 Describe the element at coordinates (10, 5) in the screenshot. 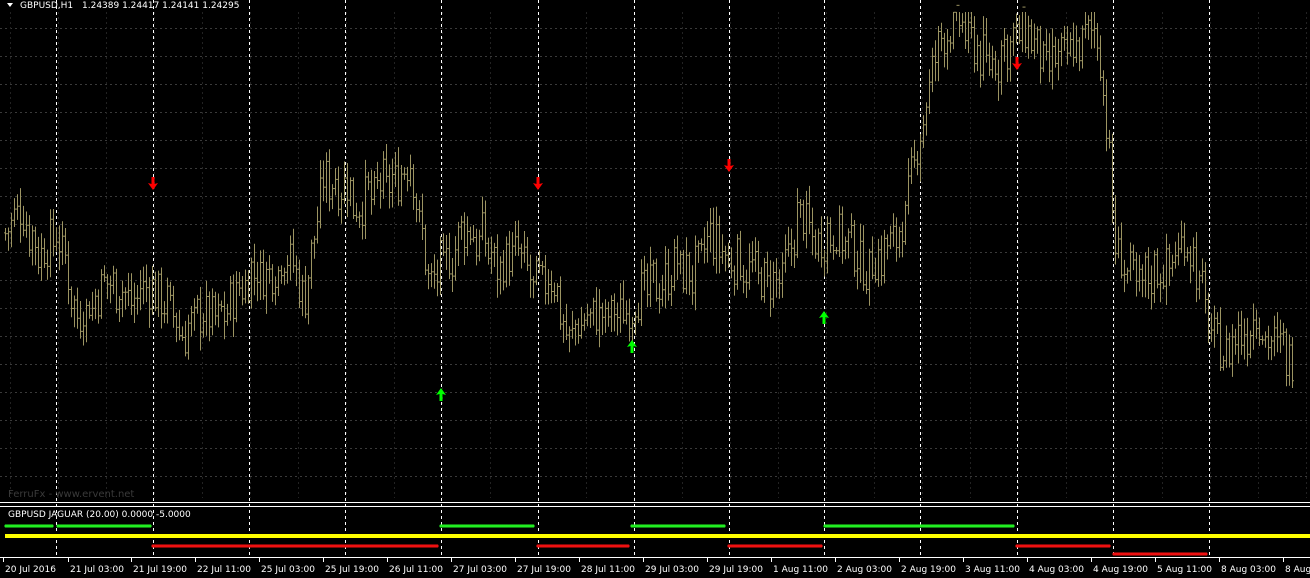

I see `chevron-down-icon` at that location.